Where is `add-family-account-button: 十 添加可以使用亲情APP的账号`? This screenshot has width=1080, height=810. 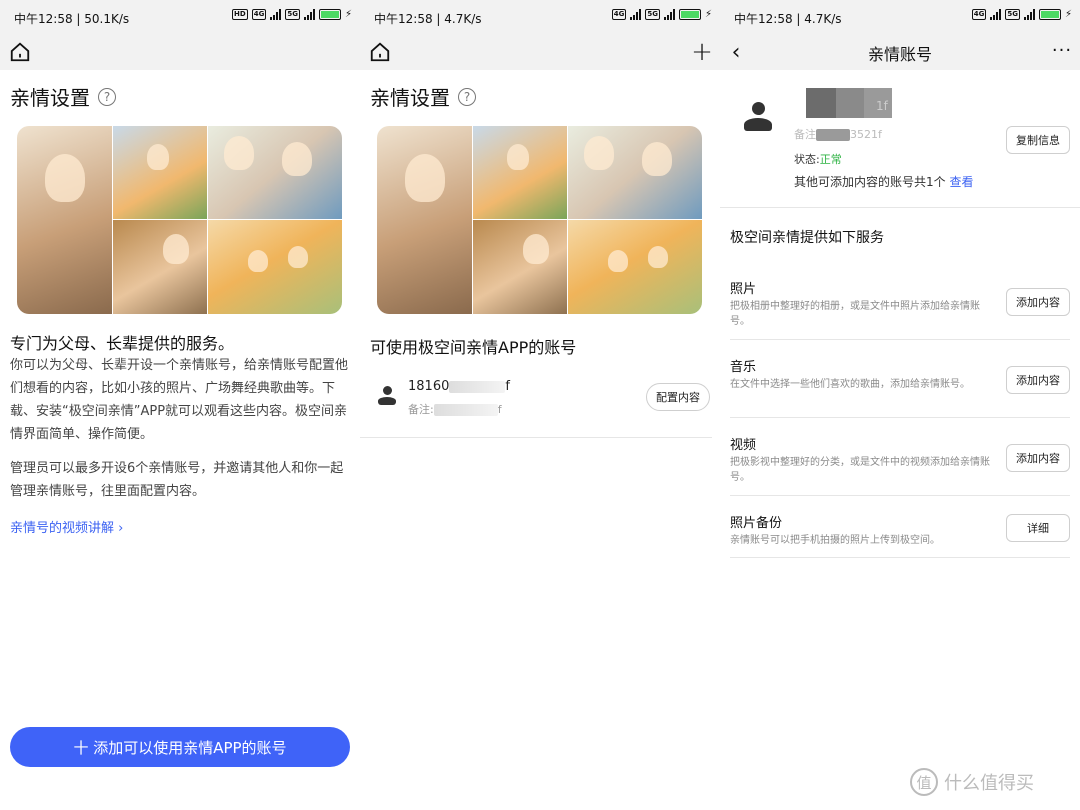 add-family-account-button: 十 添加可以使用亲情APP的账号 is located at coordinates (180, 747).